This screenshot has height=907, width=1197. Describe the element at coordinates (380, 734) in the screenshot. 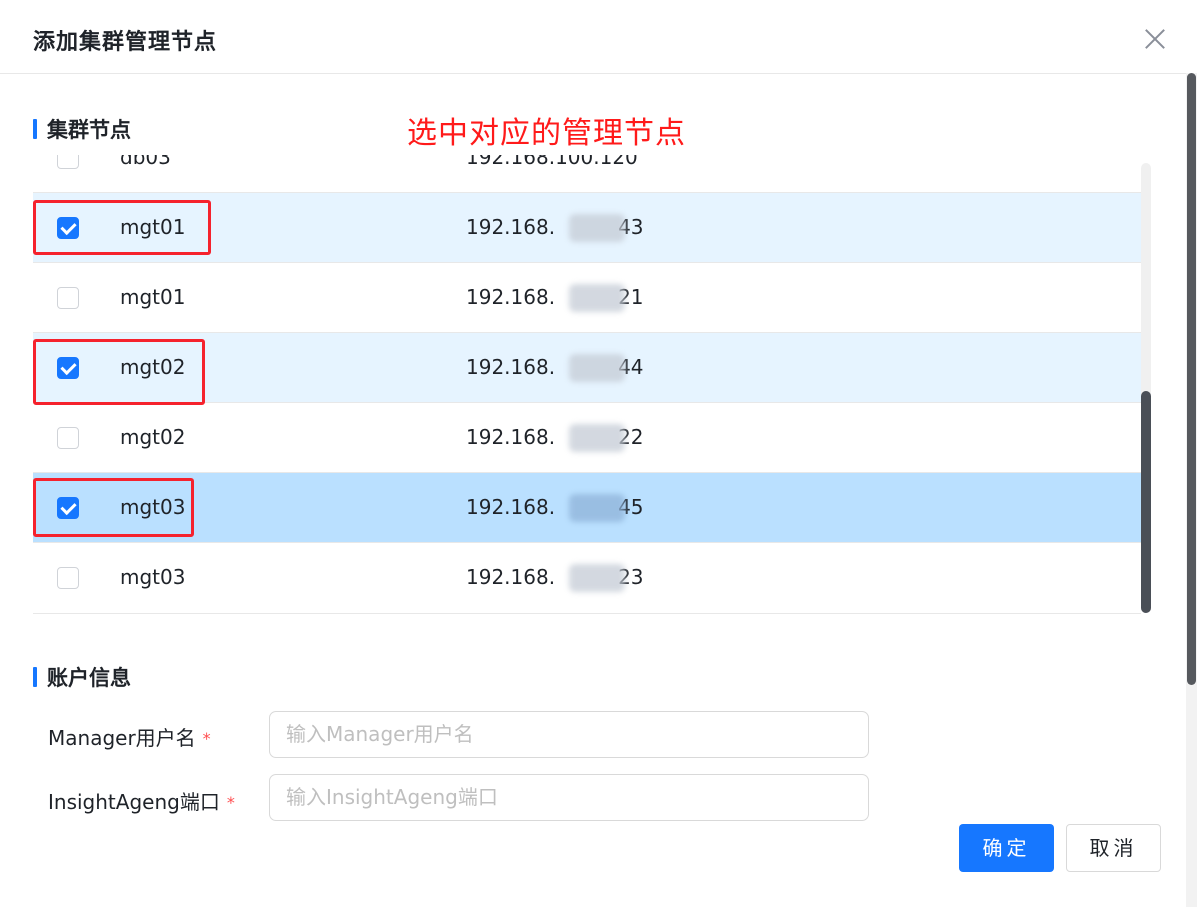

I see `manager-username-placeholder: 输入Manager用户名` at that location.